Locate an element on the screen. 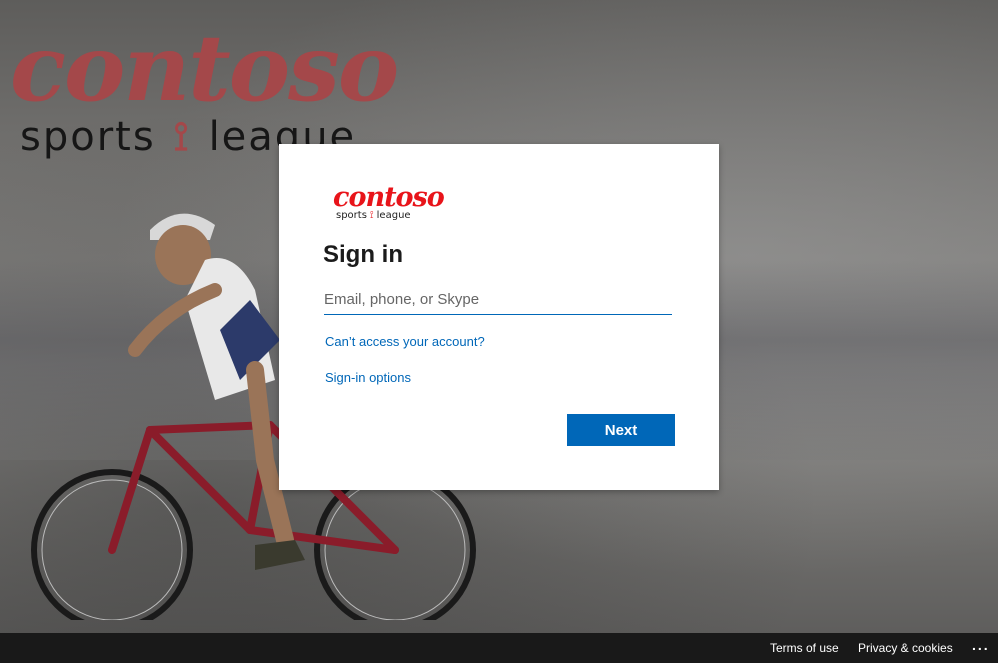 The image size is (998, 663). terms-of-use-link: Terms of use is located at coordinates (804, 648).